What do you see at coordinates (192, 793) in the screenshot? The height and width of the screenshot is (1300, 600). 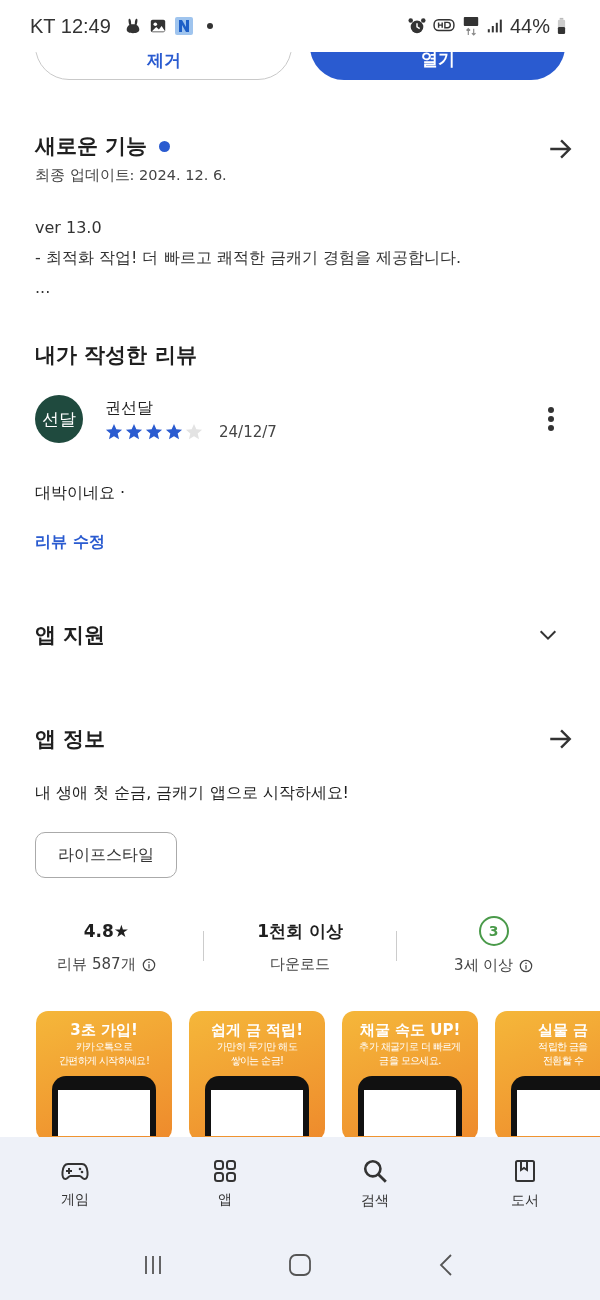 I see `app-description: 내 생애 첫 순금, 금캐기 앱으로 시작하세요!` at bounding box center [192, 793].